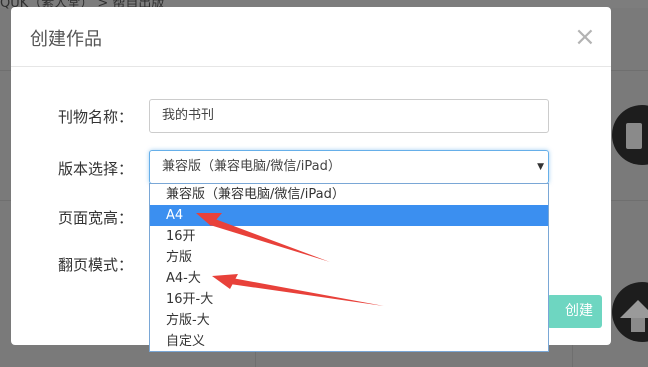 The image size is (648, 367). What do you see at coordinates (574, 311) in the screenshot?
I see `create-button: 创建` at bounding box center [574, 311].